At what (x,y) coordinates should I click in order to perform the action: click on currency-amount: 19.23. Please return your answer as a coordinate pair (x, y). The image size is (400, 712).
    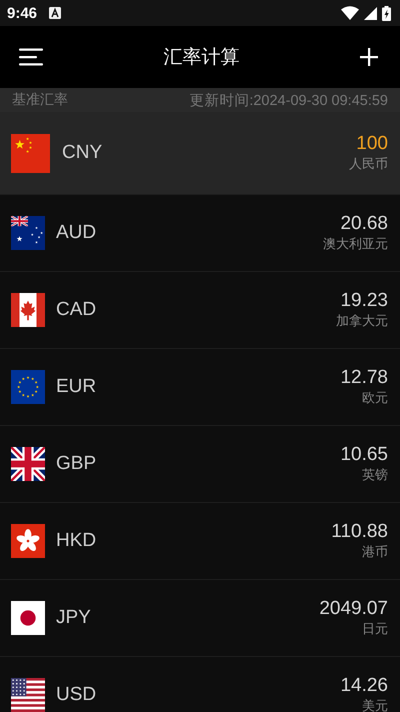
    Looking at the image, I should click on (364, 301).